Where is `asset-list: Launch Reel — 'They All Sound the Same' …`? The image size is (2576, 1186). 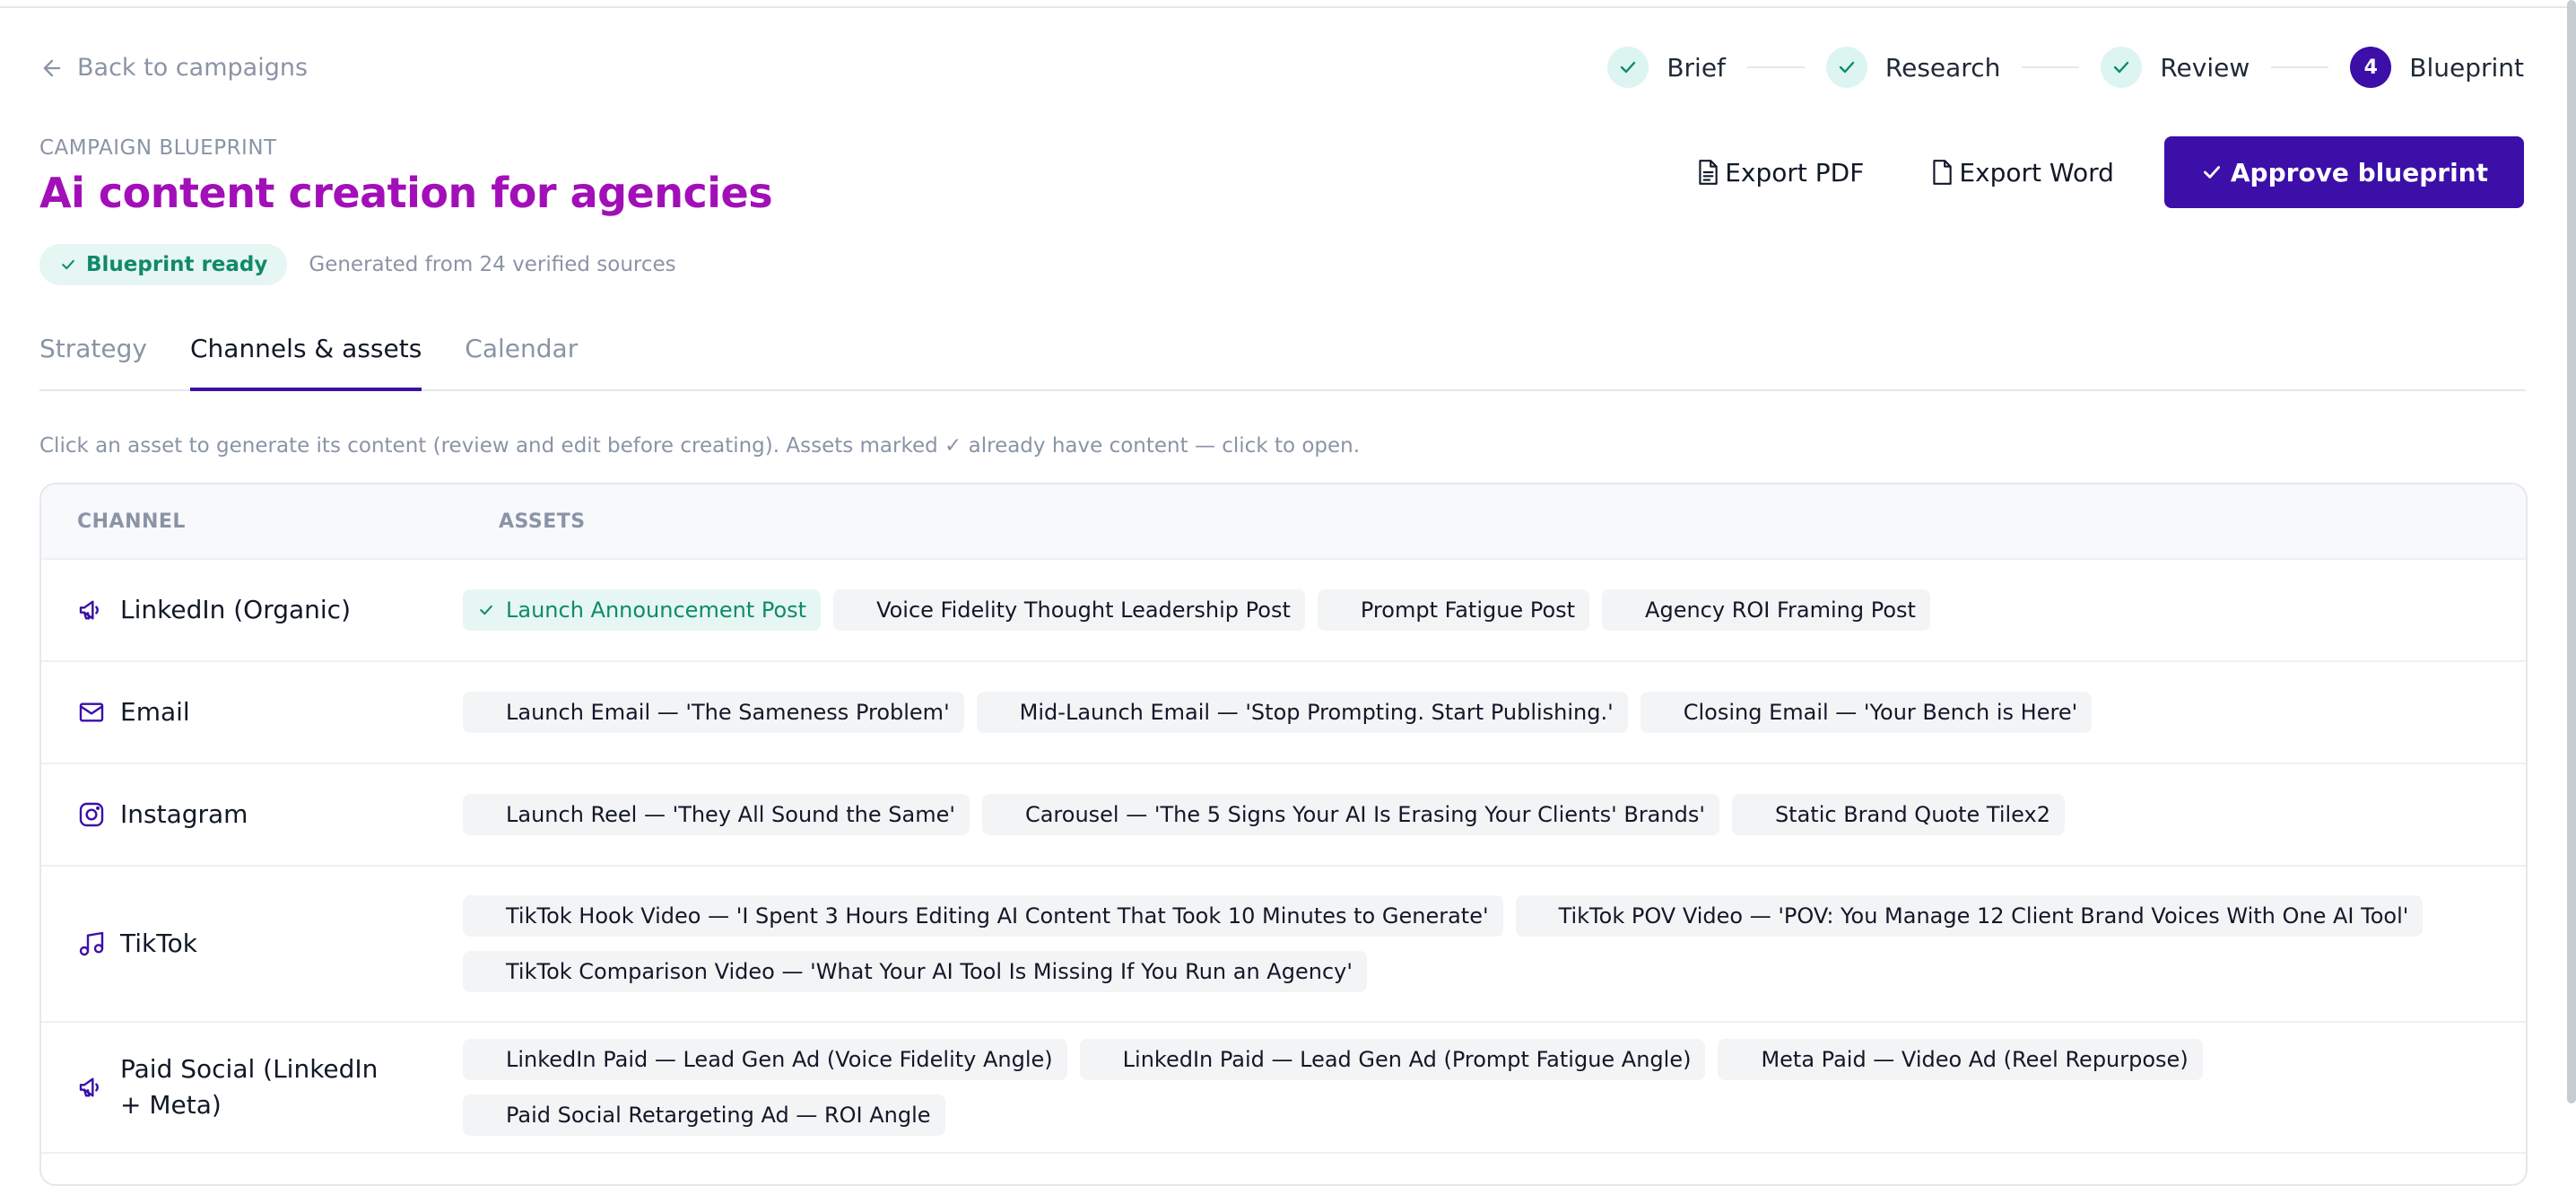 asset-list: Launch Reel — 'They All Sound the Same' … is located at coordinates (1458, 814).